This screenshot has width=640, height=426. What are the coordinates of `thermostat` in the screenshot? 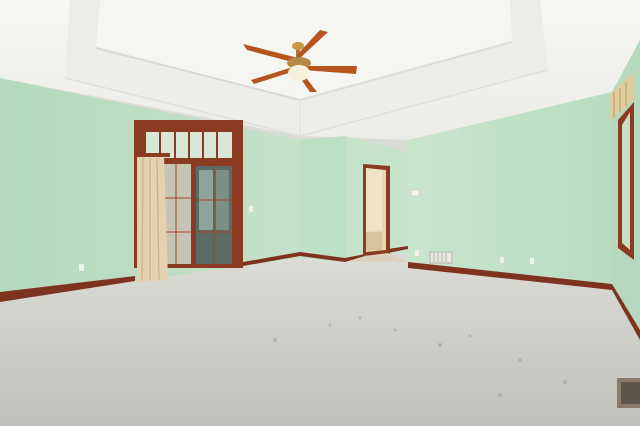 It's located at (415, 193).